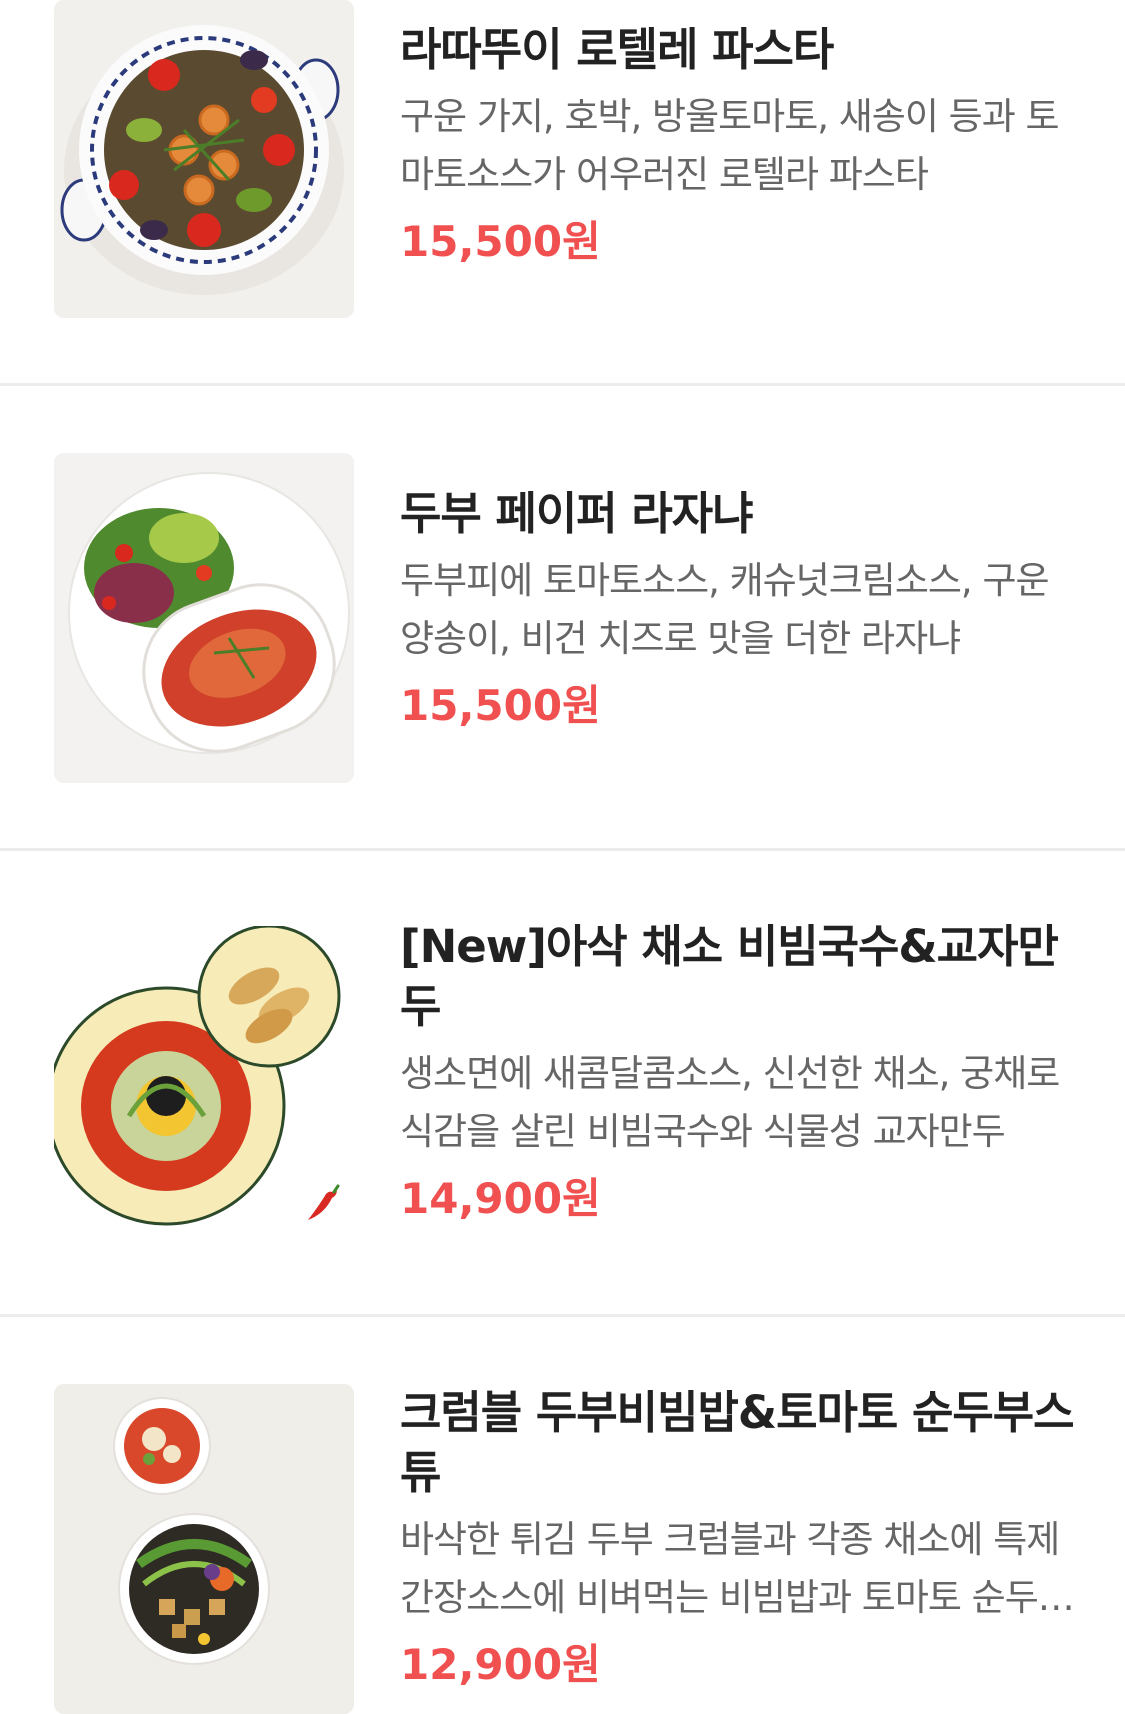 This screenshot has height=1714, width=1125. I want to click on bibim-noodle-gyoza-image, so click(204, 1086).